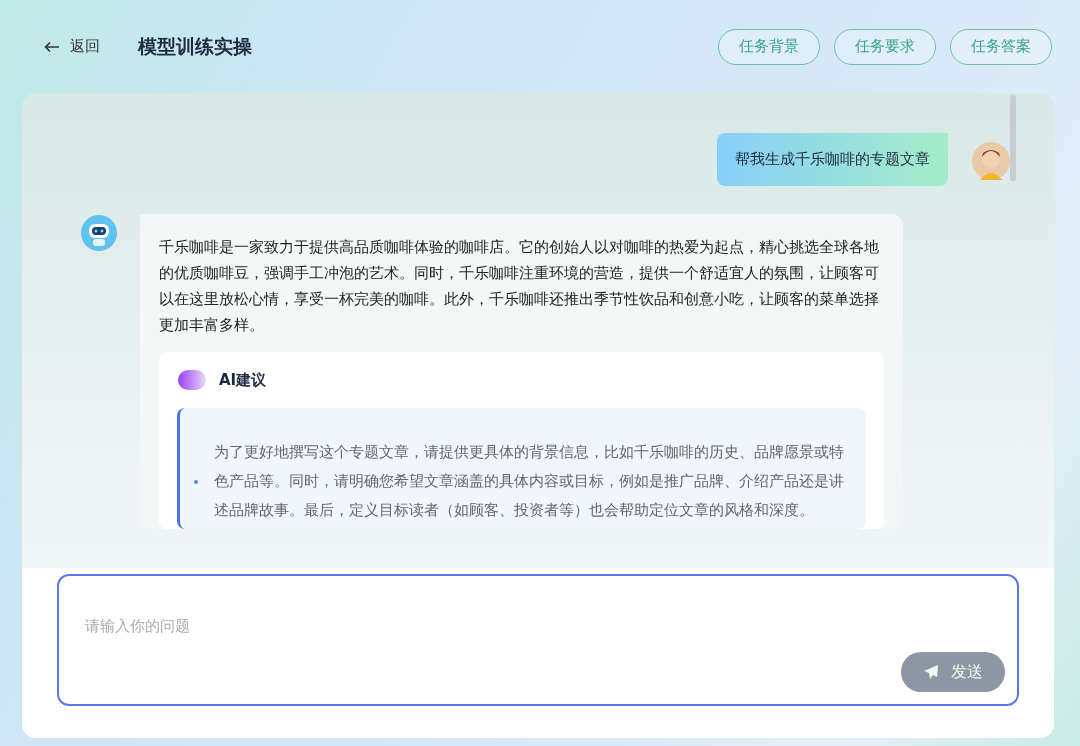 This screenshot has height=746, width=1080. Describe the element at coordinates (1001, 46) in the screenshot. I see `task-button: 任务答案` at that location.